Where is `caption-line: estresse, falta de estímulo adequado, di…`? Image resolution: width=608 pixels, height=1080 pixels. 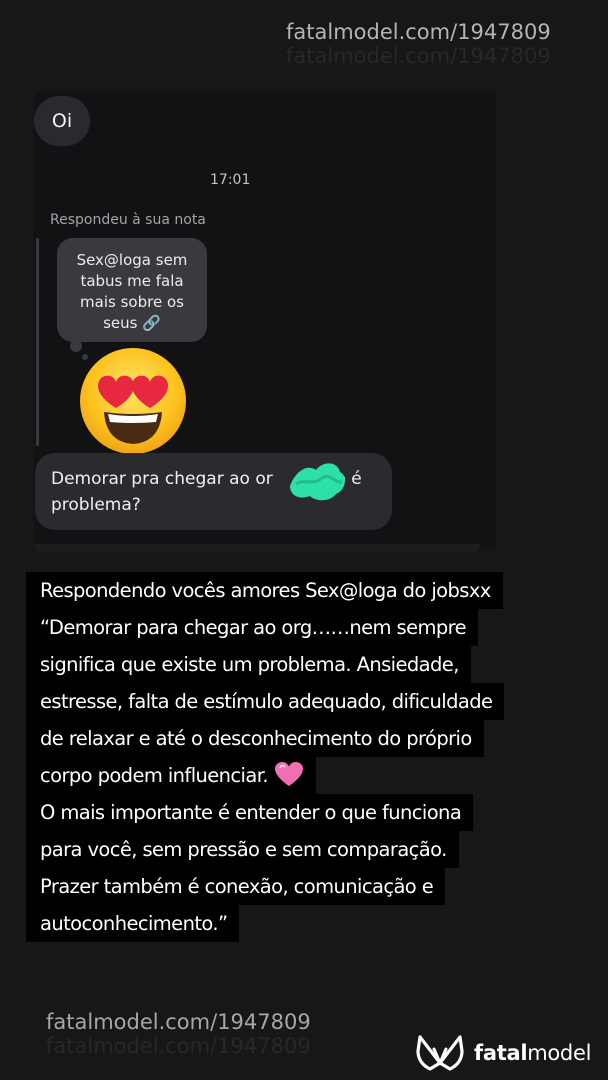
caption-line: estresse, falta de estímulo adequado, di… is located at coordinates (265, 701).